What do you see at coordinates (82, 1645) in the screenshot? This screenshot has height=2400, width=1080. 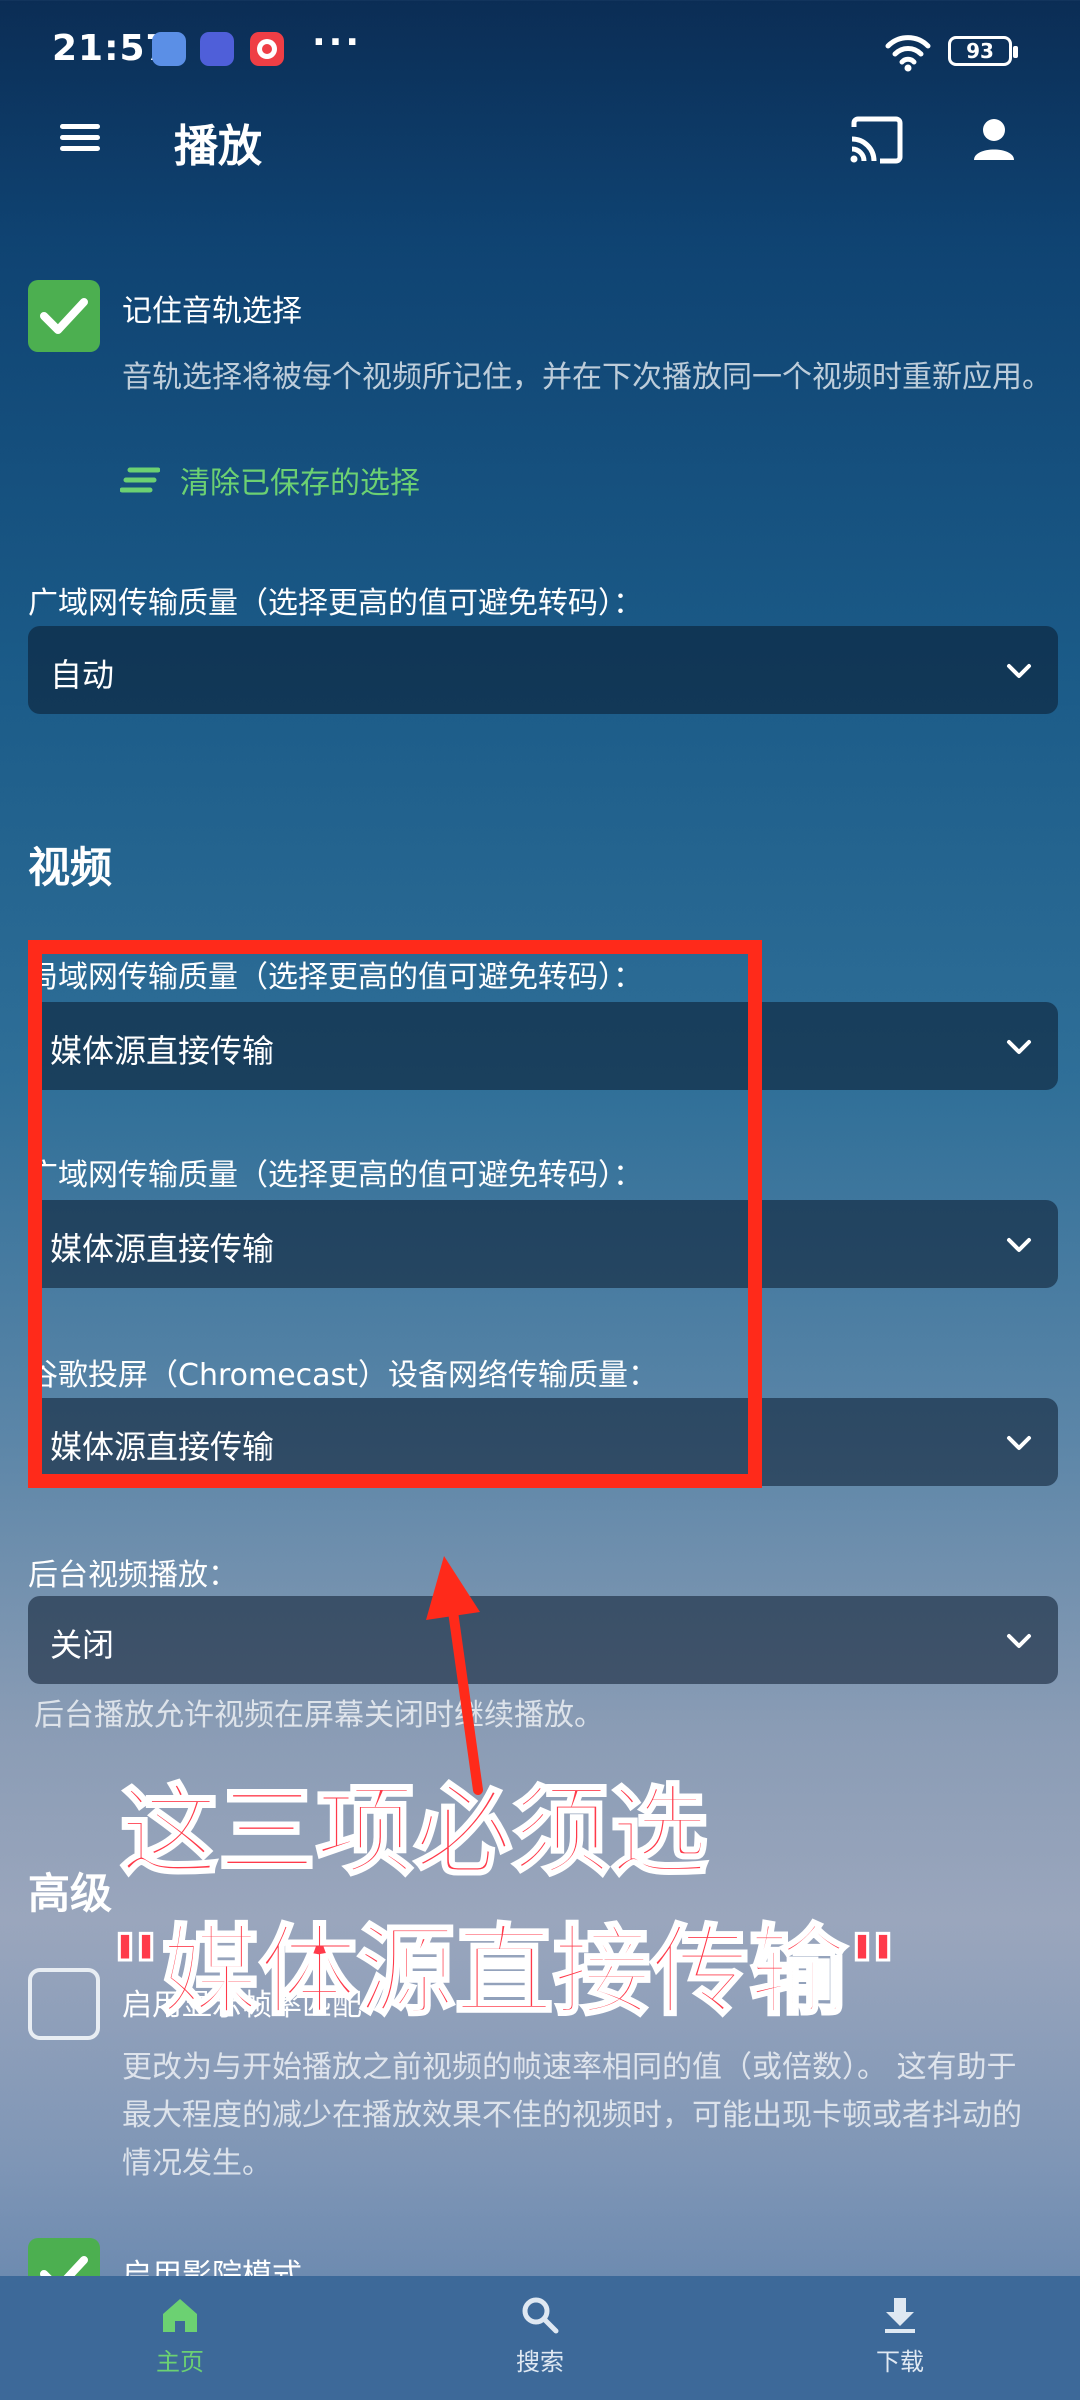 I see `select-value: 关闭` at bounding box center [82, 1645].